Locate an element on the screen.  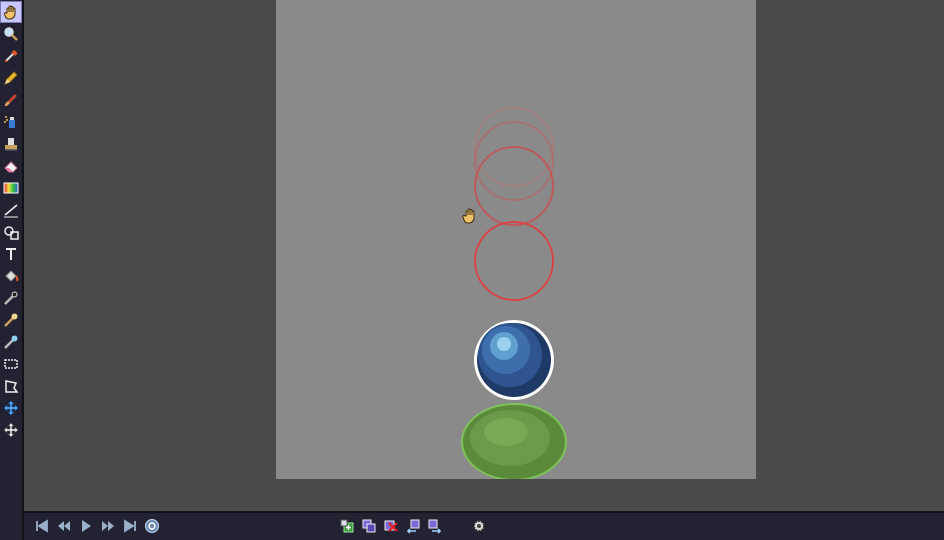
move-frame-right-button is located at coordinates (435, 526).